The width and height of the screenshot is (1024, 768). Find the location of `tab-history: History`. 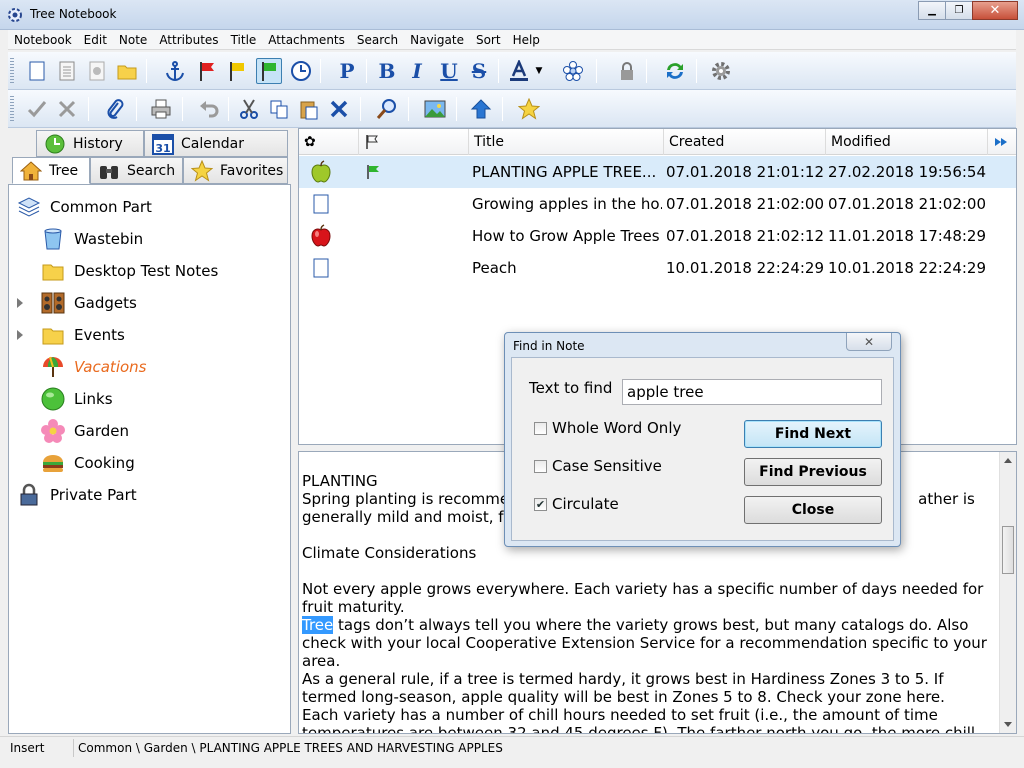

tab-history: History is located at coordinates (90, 143).